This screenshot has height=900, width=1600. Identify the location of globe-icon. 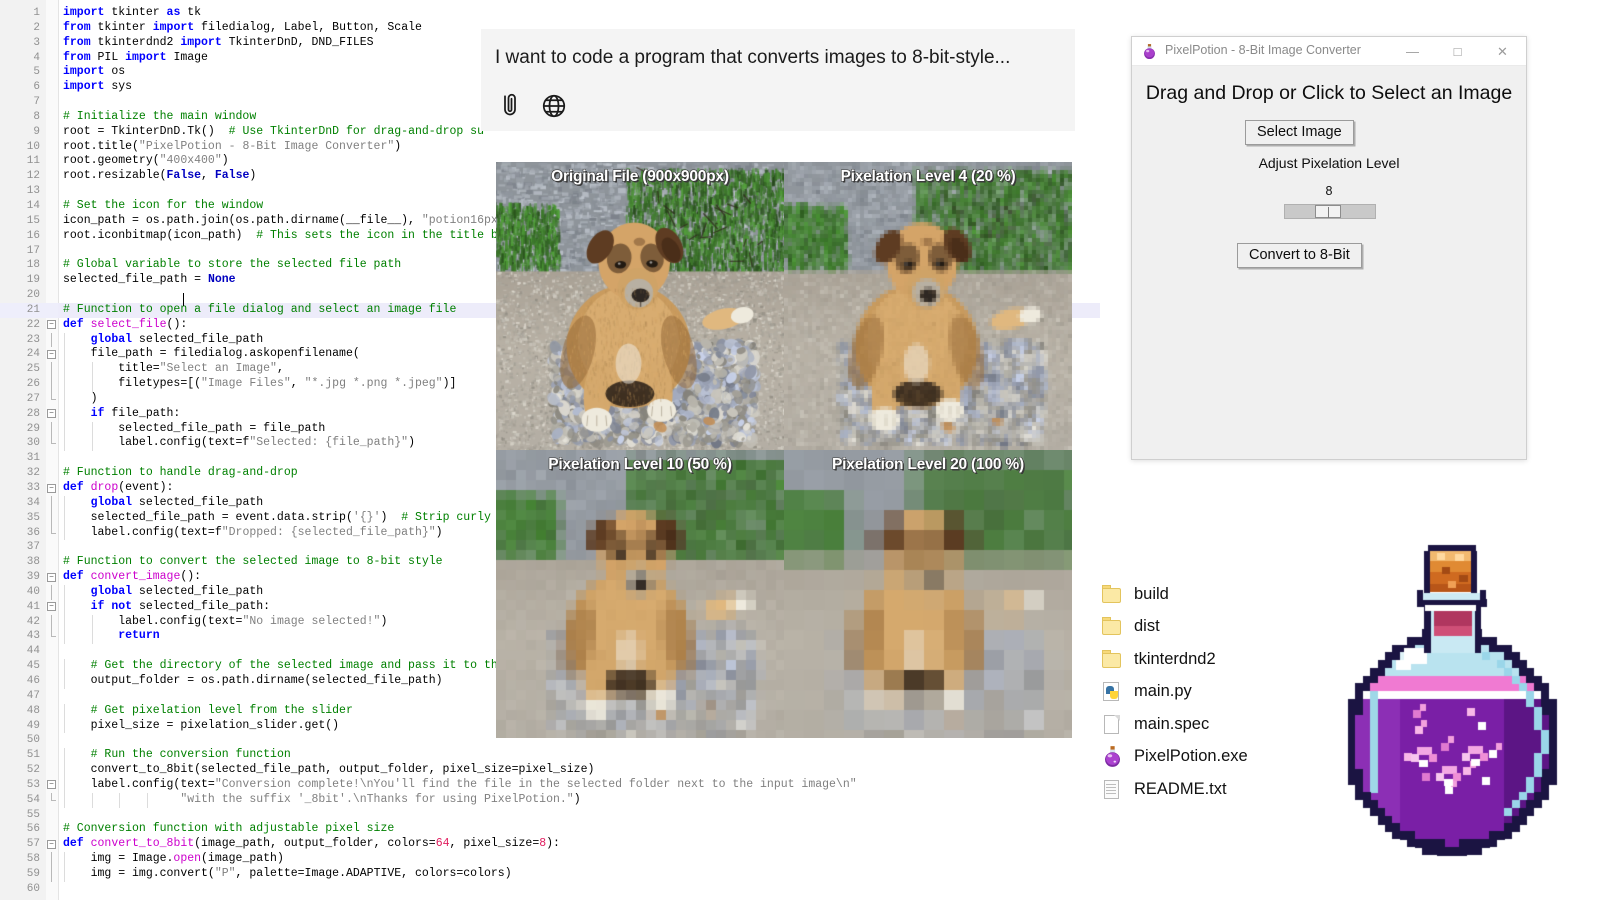
(554, 106).